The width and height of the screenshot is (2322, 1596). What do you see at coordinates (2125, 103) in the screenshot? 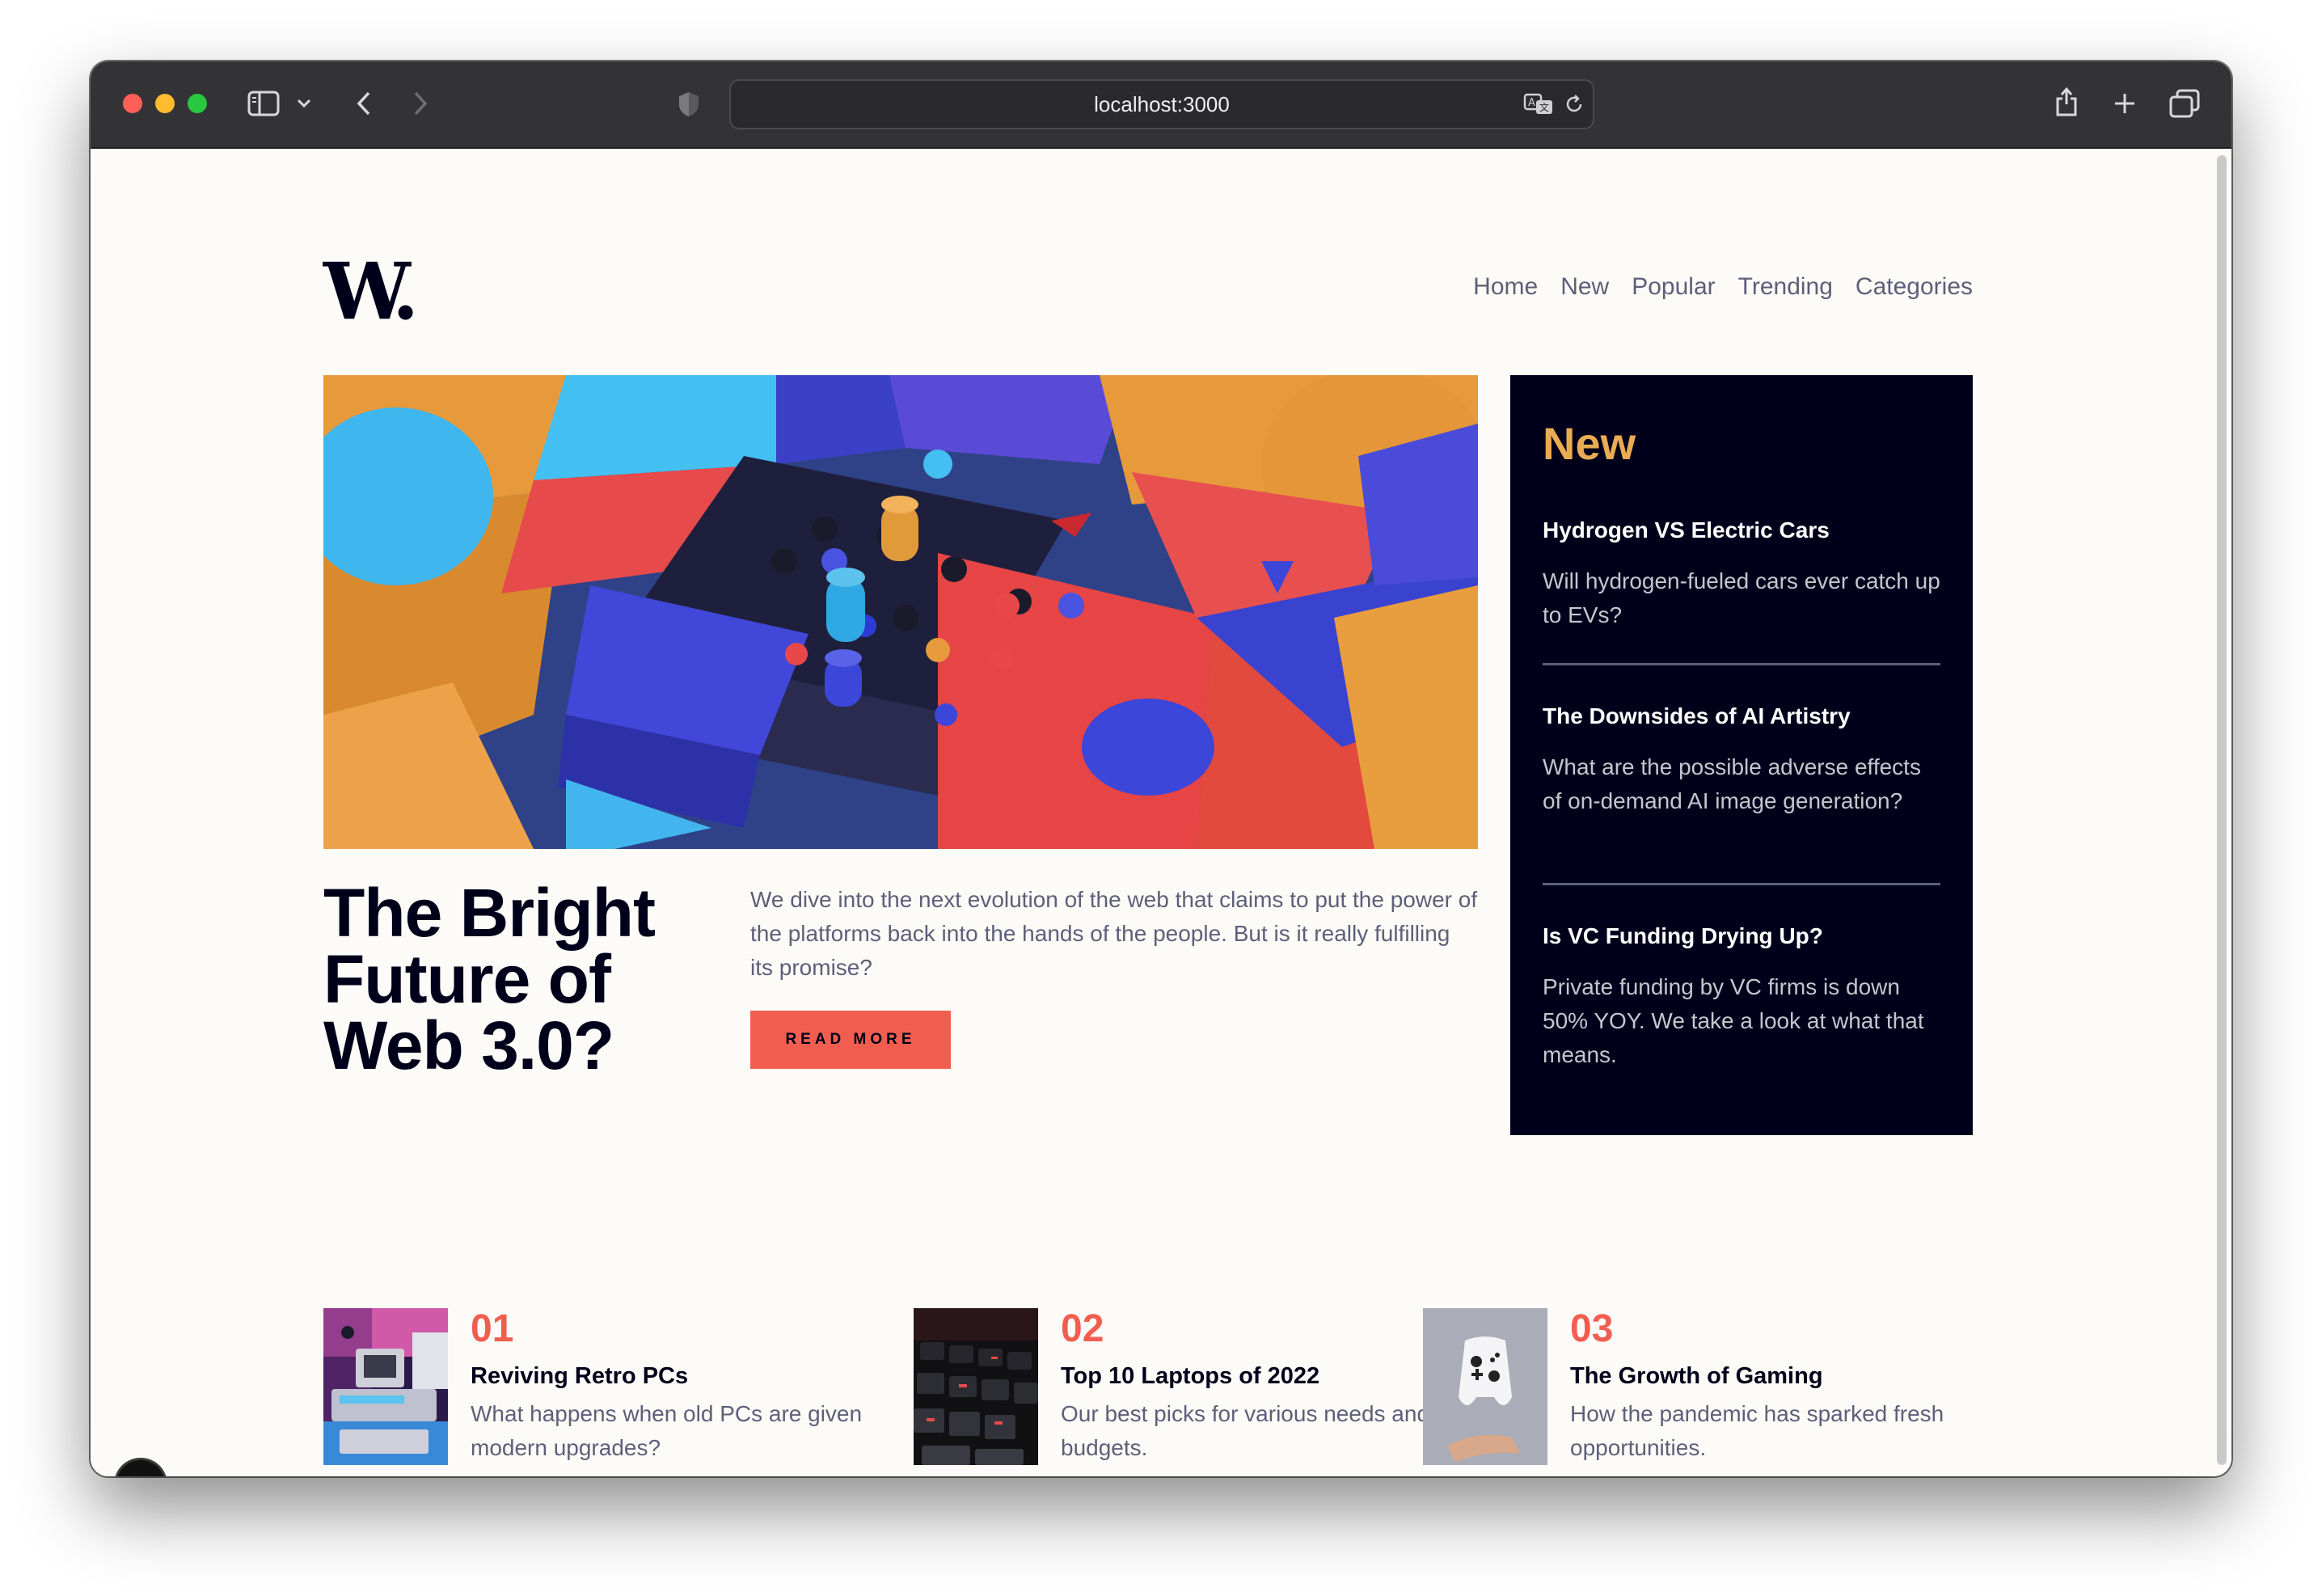
I see `new-tab-icon` at bounding box center [2125, 103].